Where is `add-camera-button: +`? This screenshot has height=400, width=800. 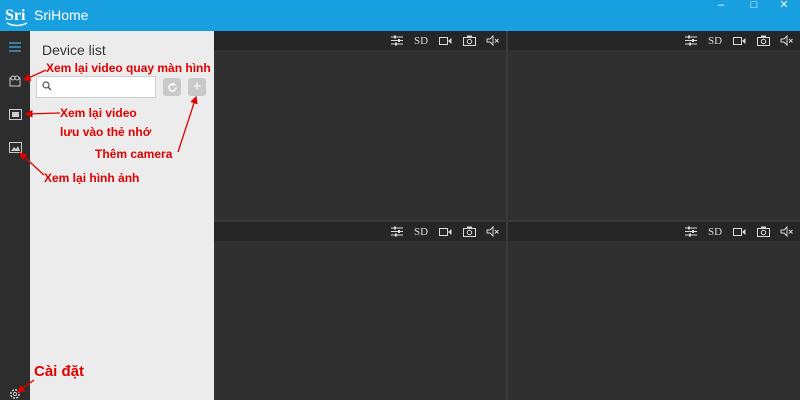 add-camera-button: + is located at coordinates (197, 87).